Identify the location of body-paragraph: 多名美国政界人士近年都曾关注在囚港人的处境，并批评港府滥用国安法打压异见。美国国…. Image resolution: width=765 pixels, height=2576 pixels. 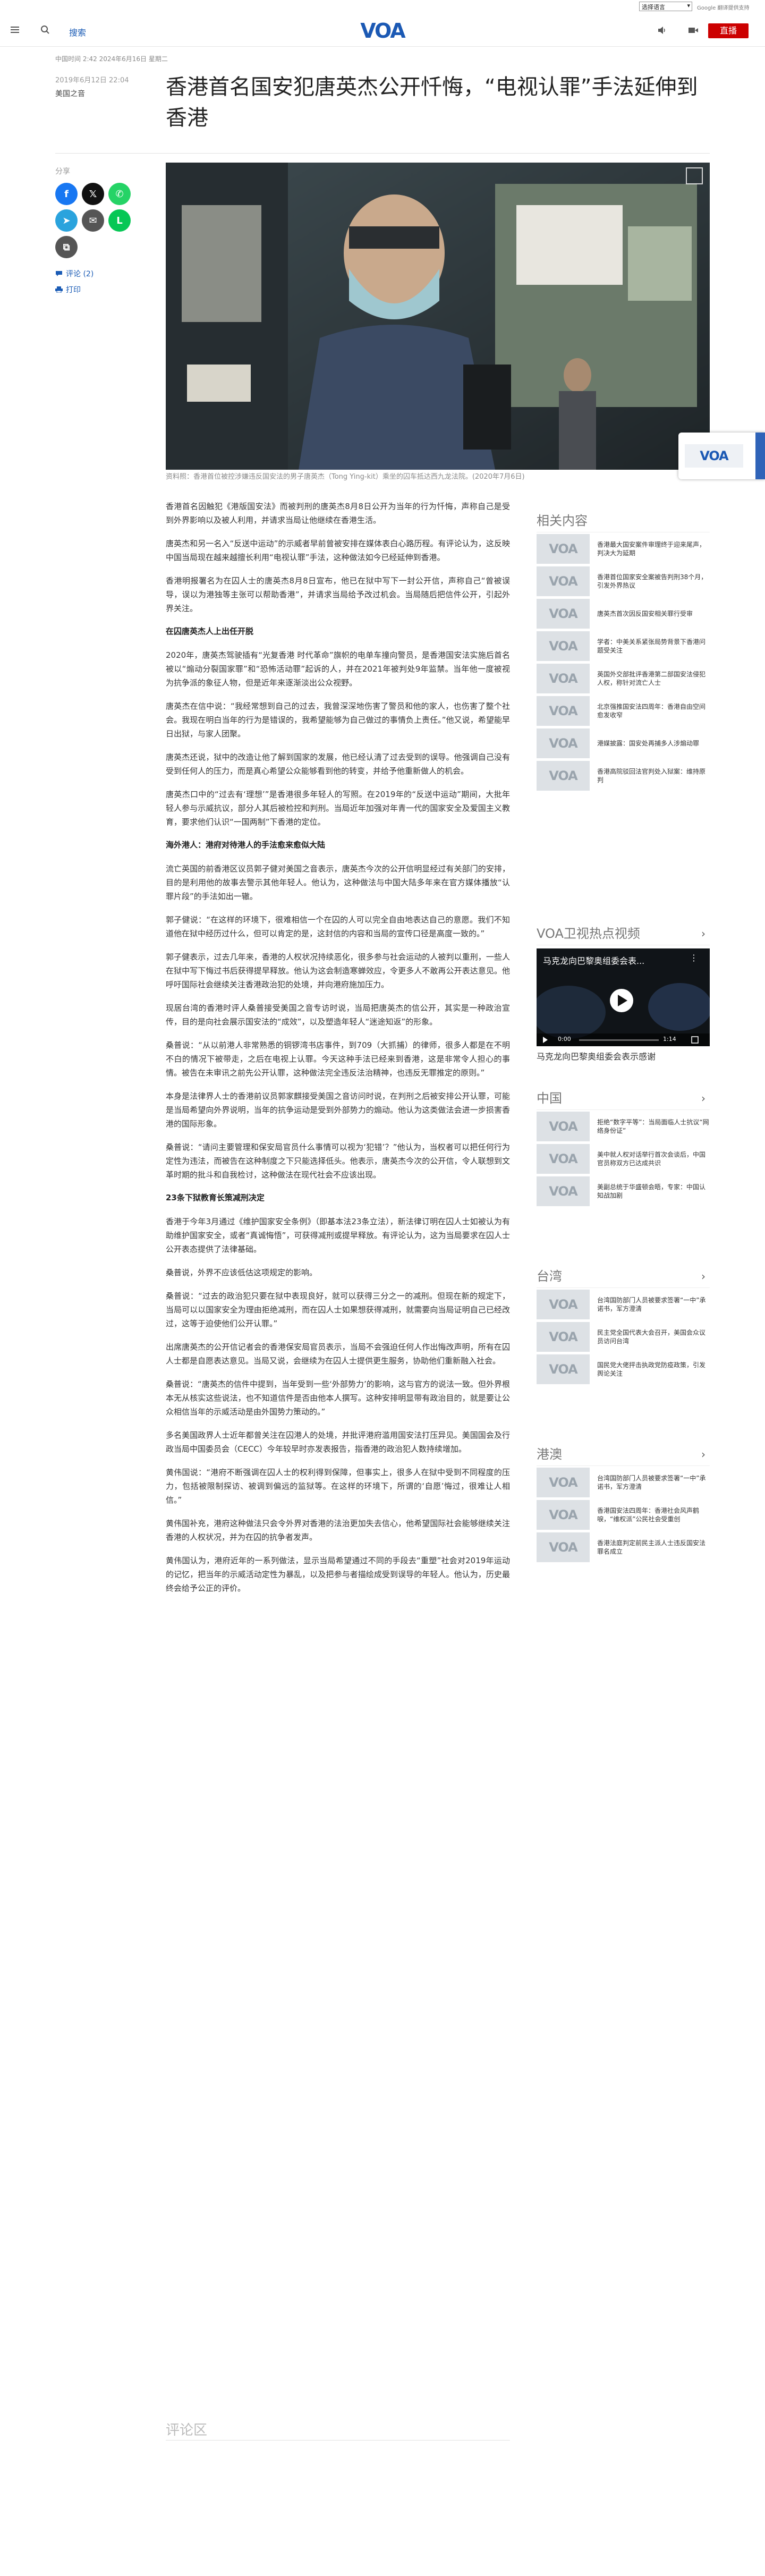
(338, 1442).